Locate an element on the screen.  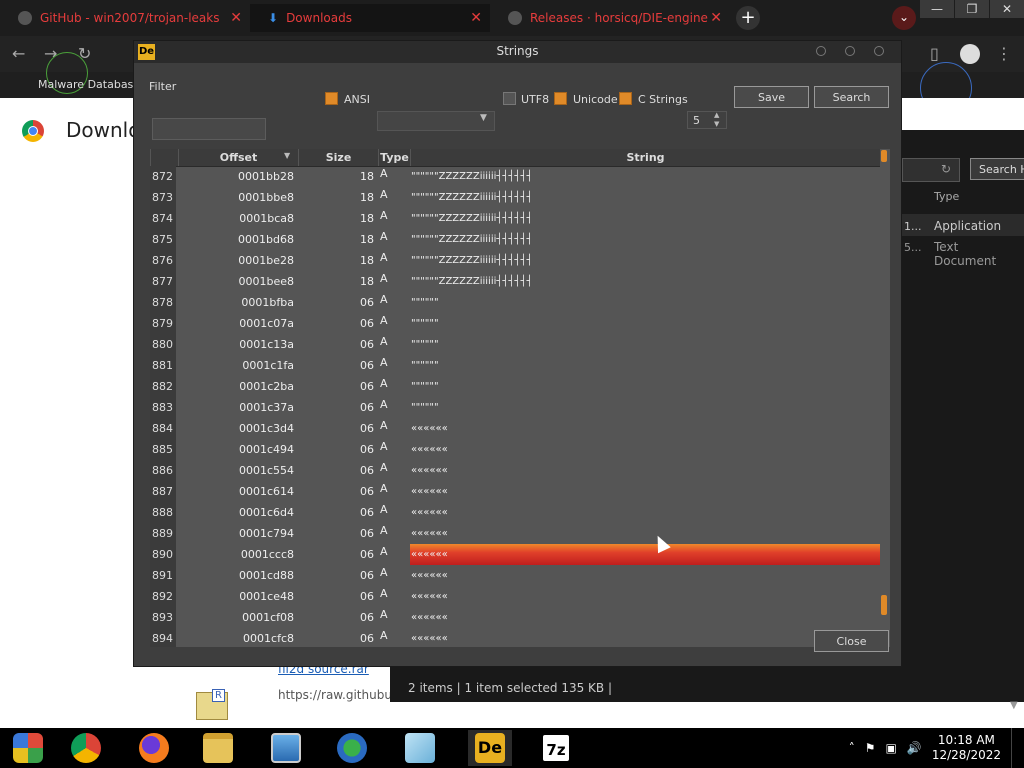
taskbar-app-image-viewer is located at coordinates (286, 748).